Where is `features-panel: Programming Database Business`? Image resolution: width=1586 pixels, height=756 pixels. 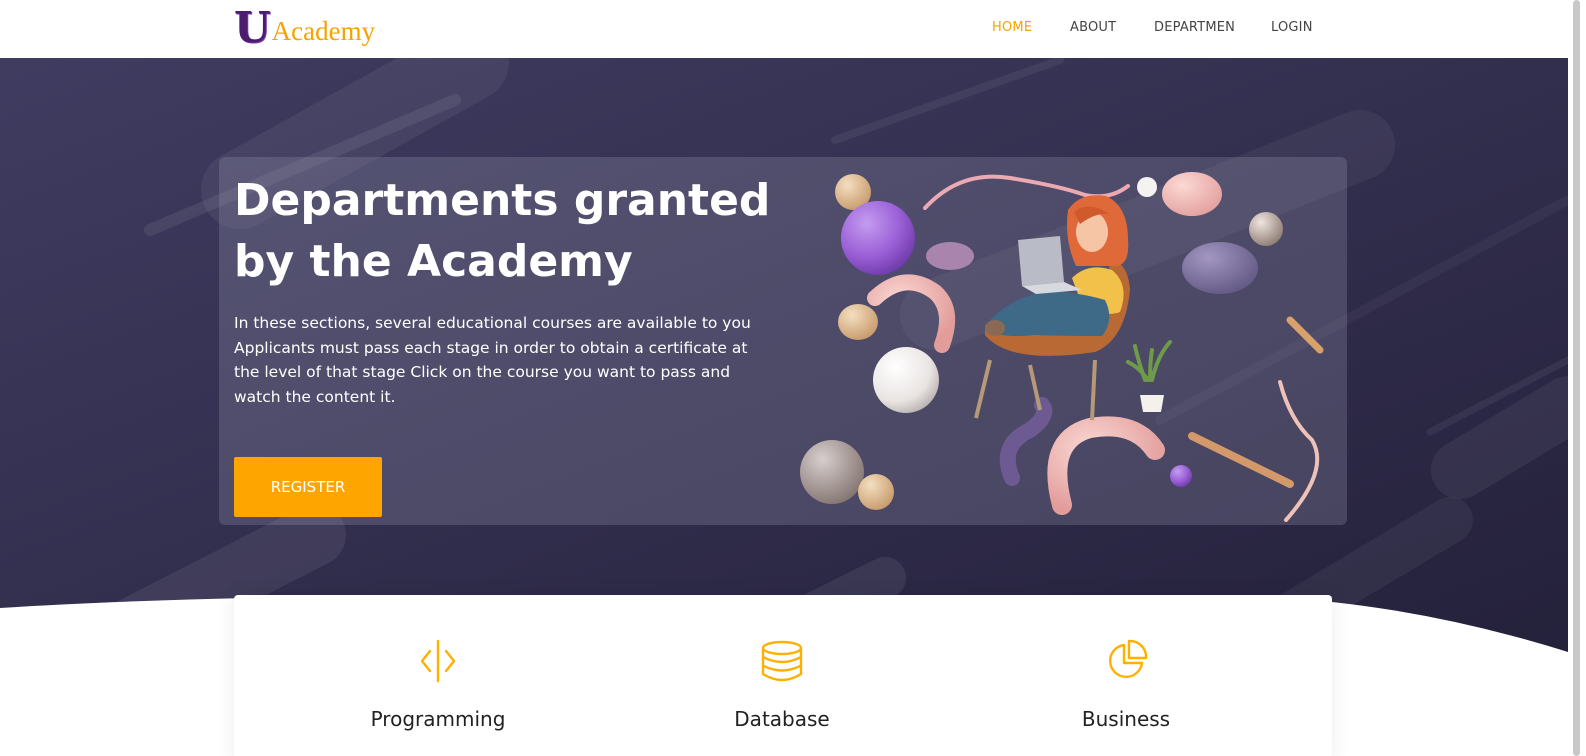 features-panel: Programming Database Business is located at coordinates (783, 675).